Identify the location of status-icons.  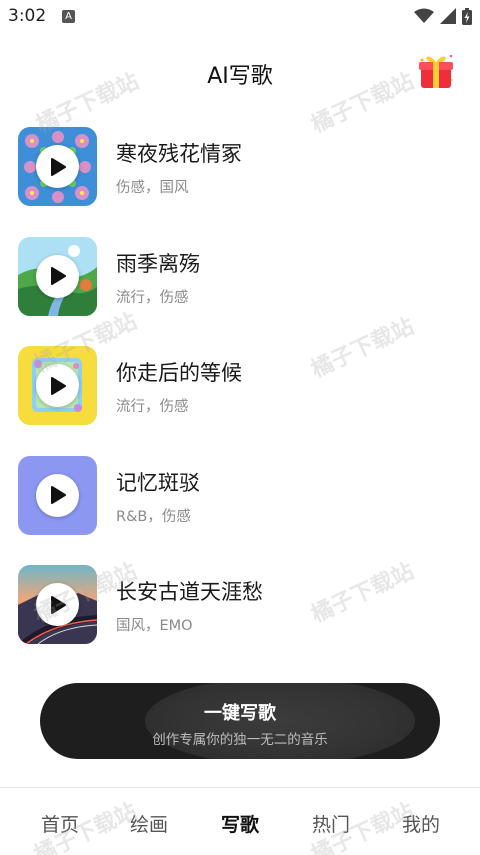
(443, 16).